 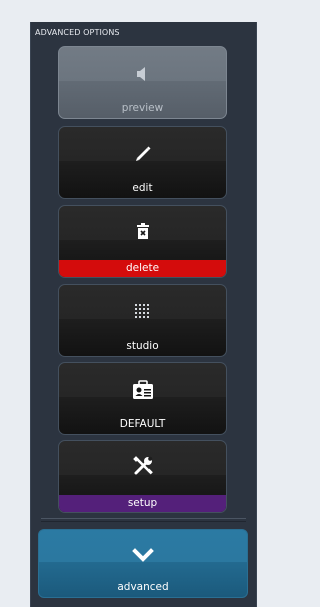 What do you see at coordinates (142, 466) in the screenshot?
I see `tools-icon` at bounding box center [142, 466].